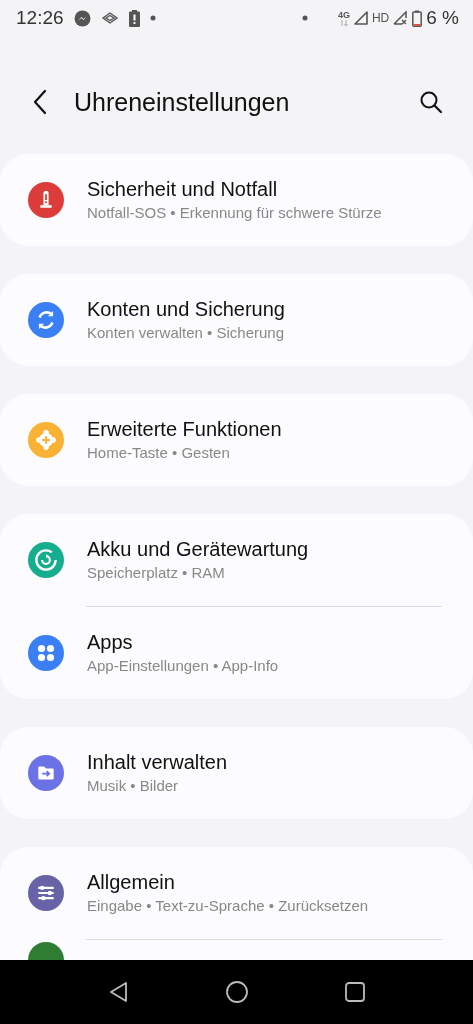  Describe the element at coordinates (40, 102) in the screenshot. I see `back-icon` at that location.